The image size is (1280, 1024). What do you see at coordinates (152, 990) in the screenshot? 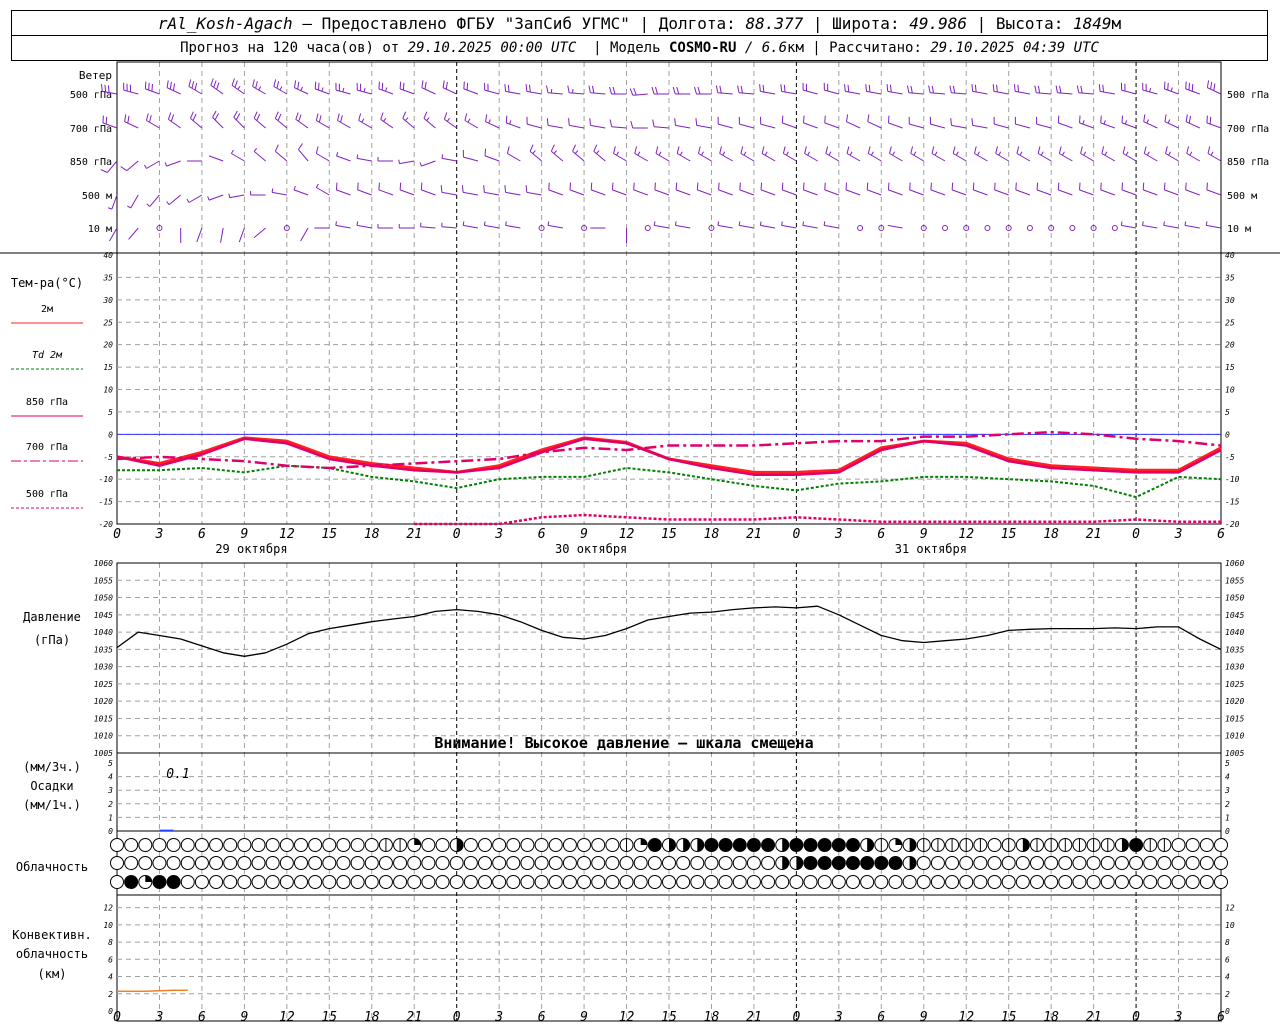
I see `conv-cloud-line` at bounding box center [152, 990].